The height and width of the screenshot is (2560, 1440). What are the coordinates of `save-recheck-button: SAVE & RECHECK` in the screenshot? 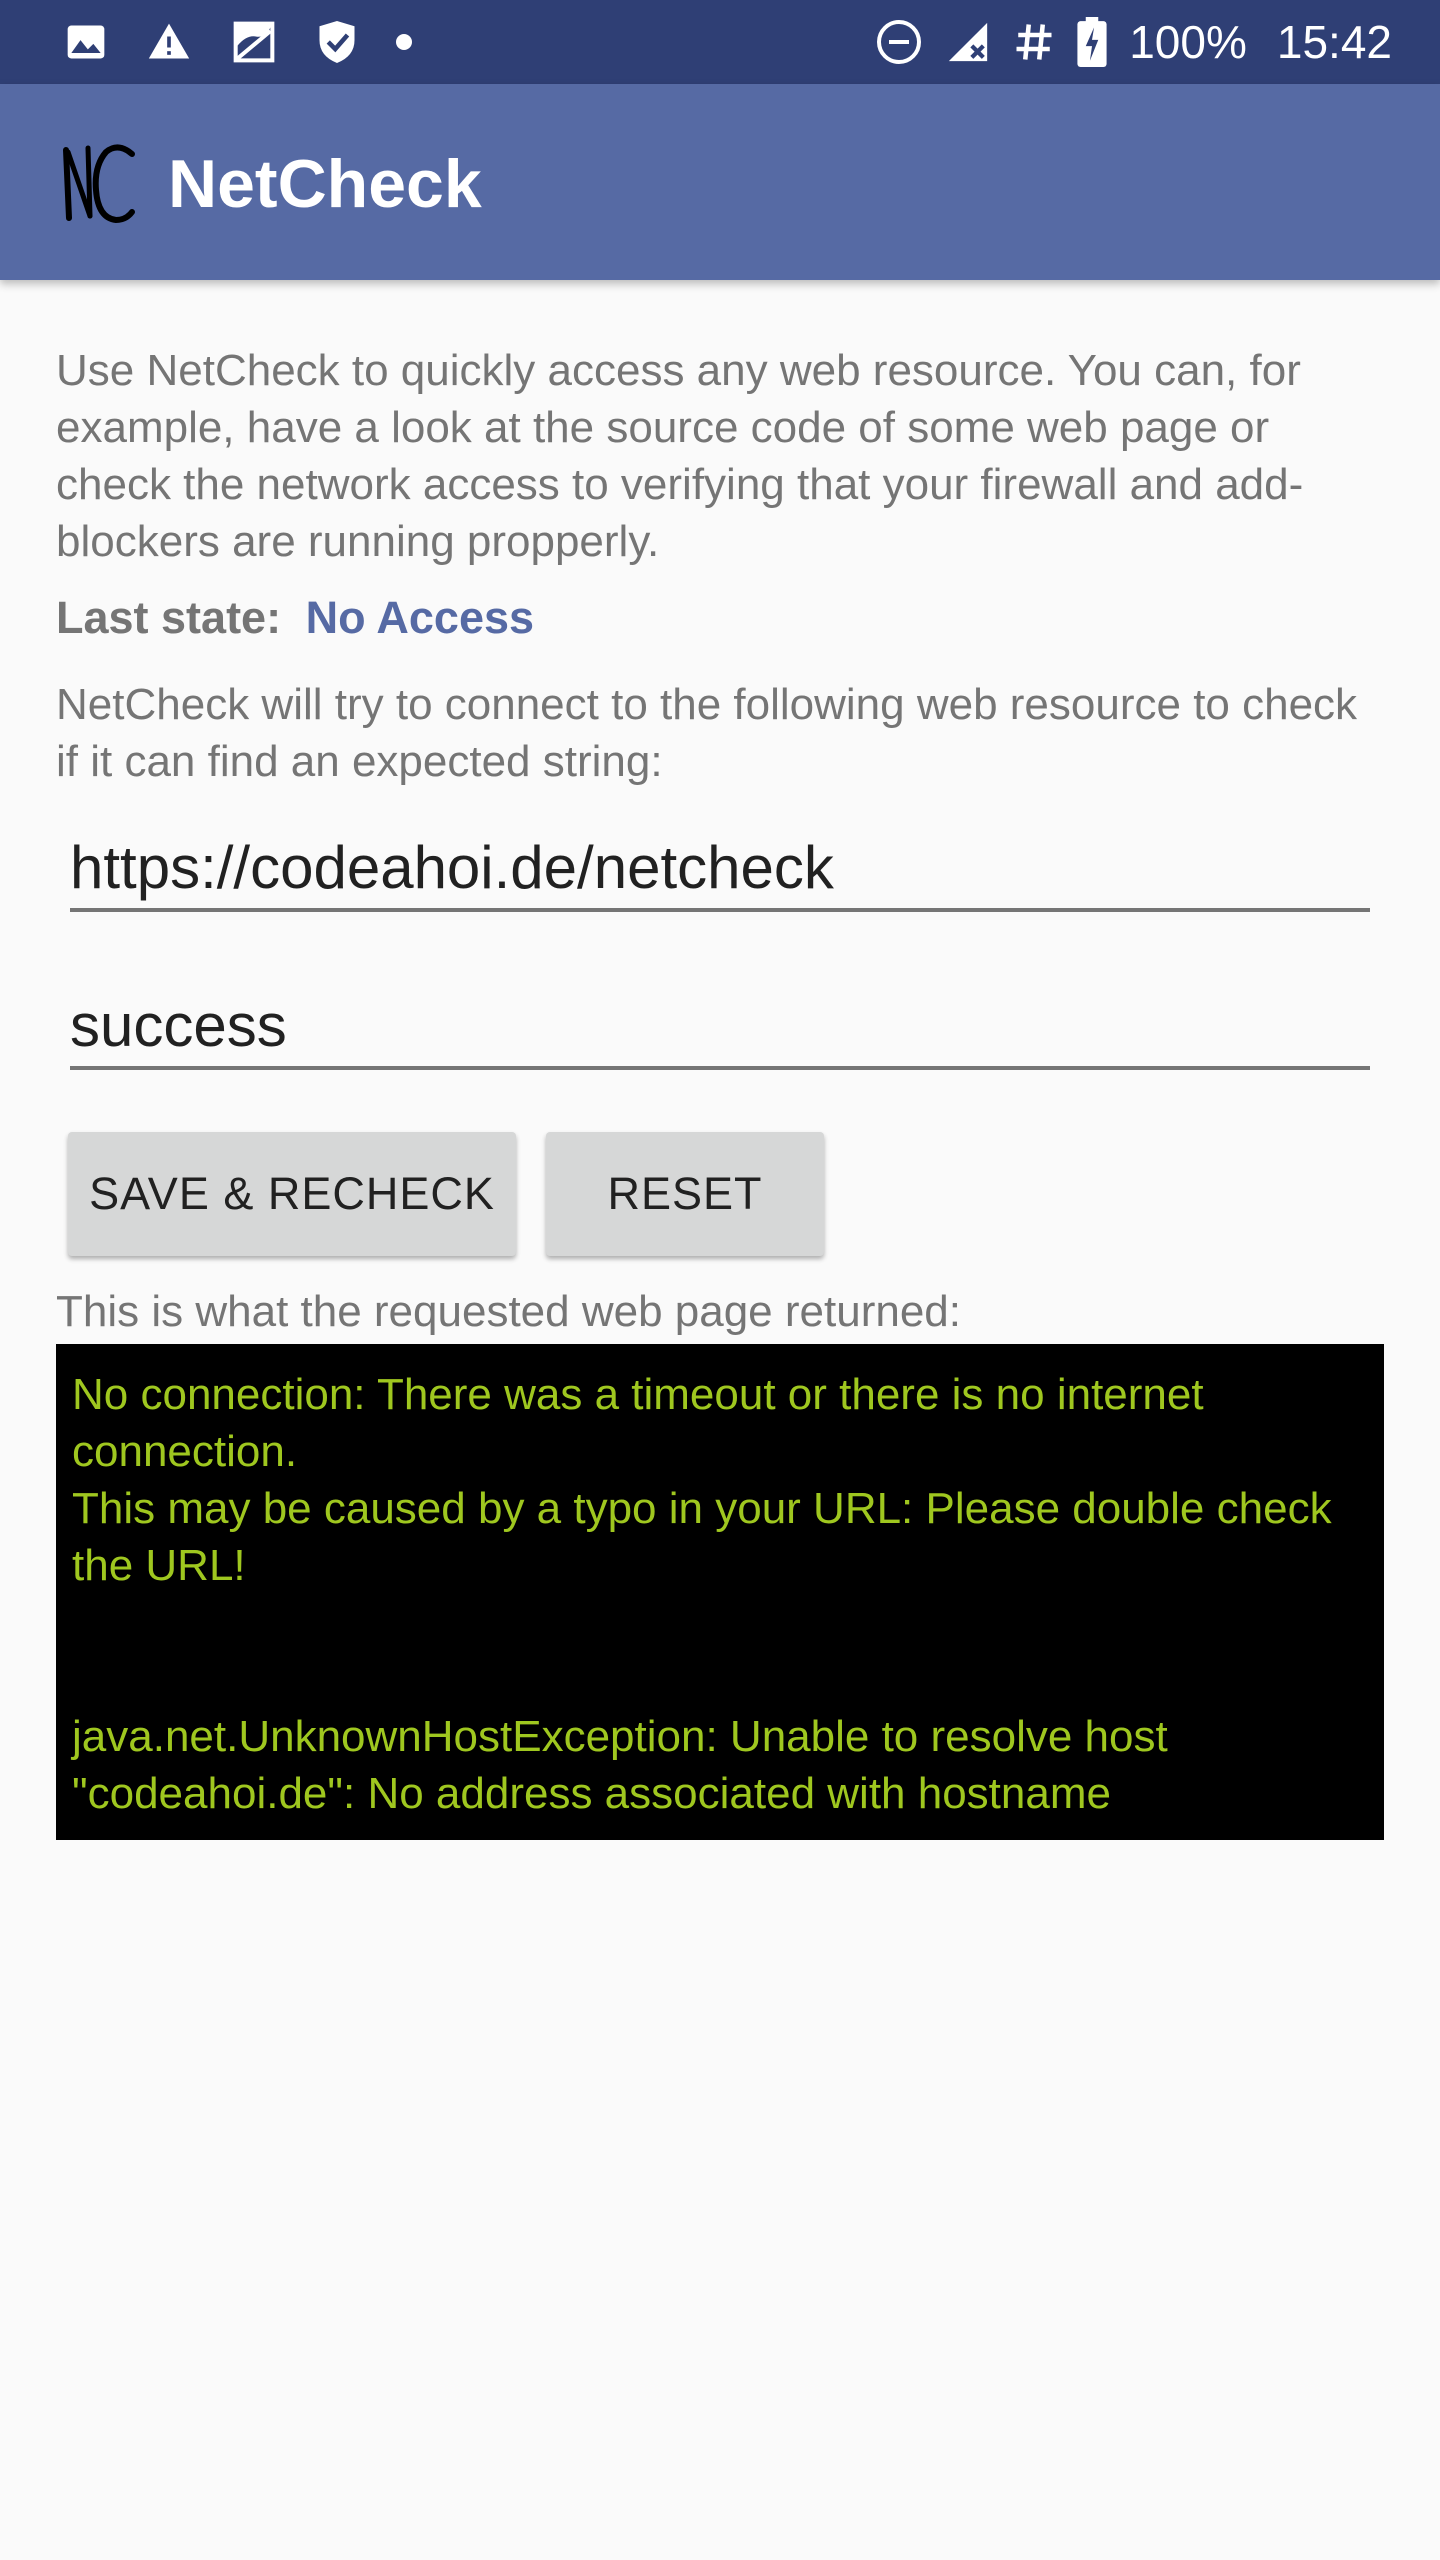 It's located at (292, 1194).